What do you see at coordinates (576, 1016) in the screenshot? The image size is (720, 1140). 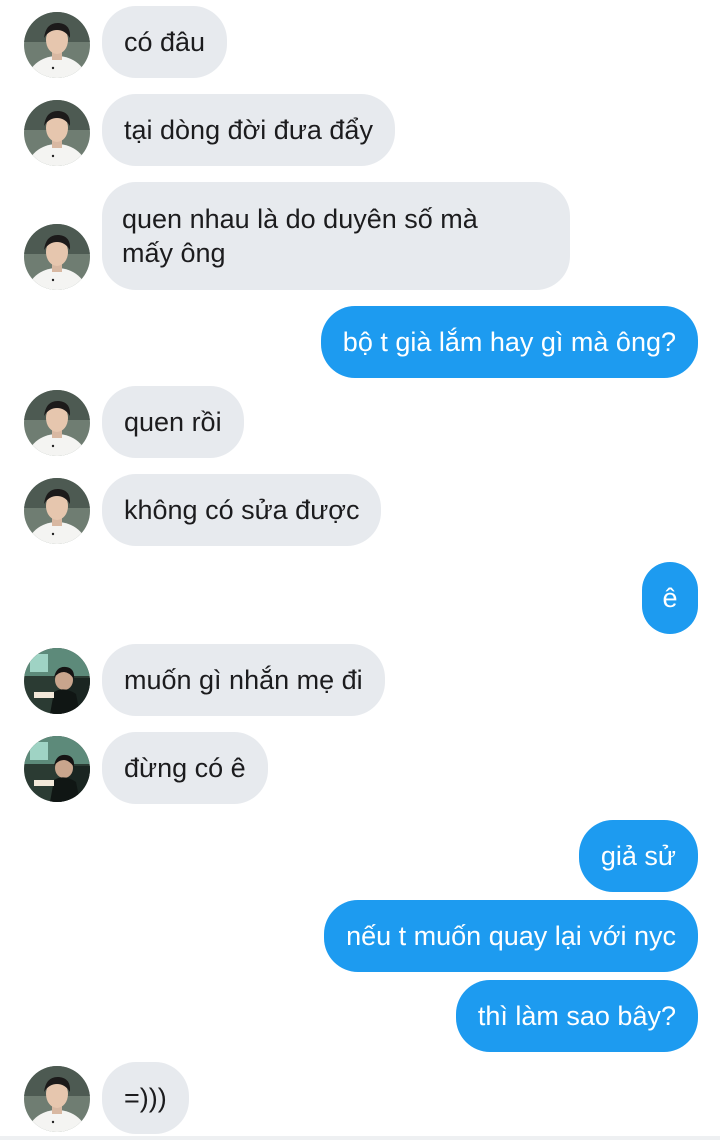 I see `outgoing-message-bubble: thì làm sao bây?` at bounding box center [576, 1016].